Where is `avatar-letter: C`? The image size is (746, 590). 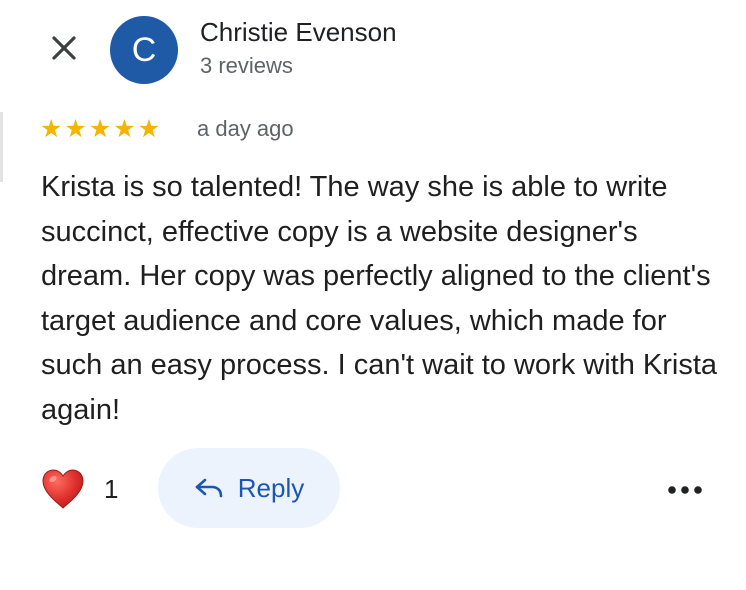 avatar-letter: C is located at coordinates (144, 49).